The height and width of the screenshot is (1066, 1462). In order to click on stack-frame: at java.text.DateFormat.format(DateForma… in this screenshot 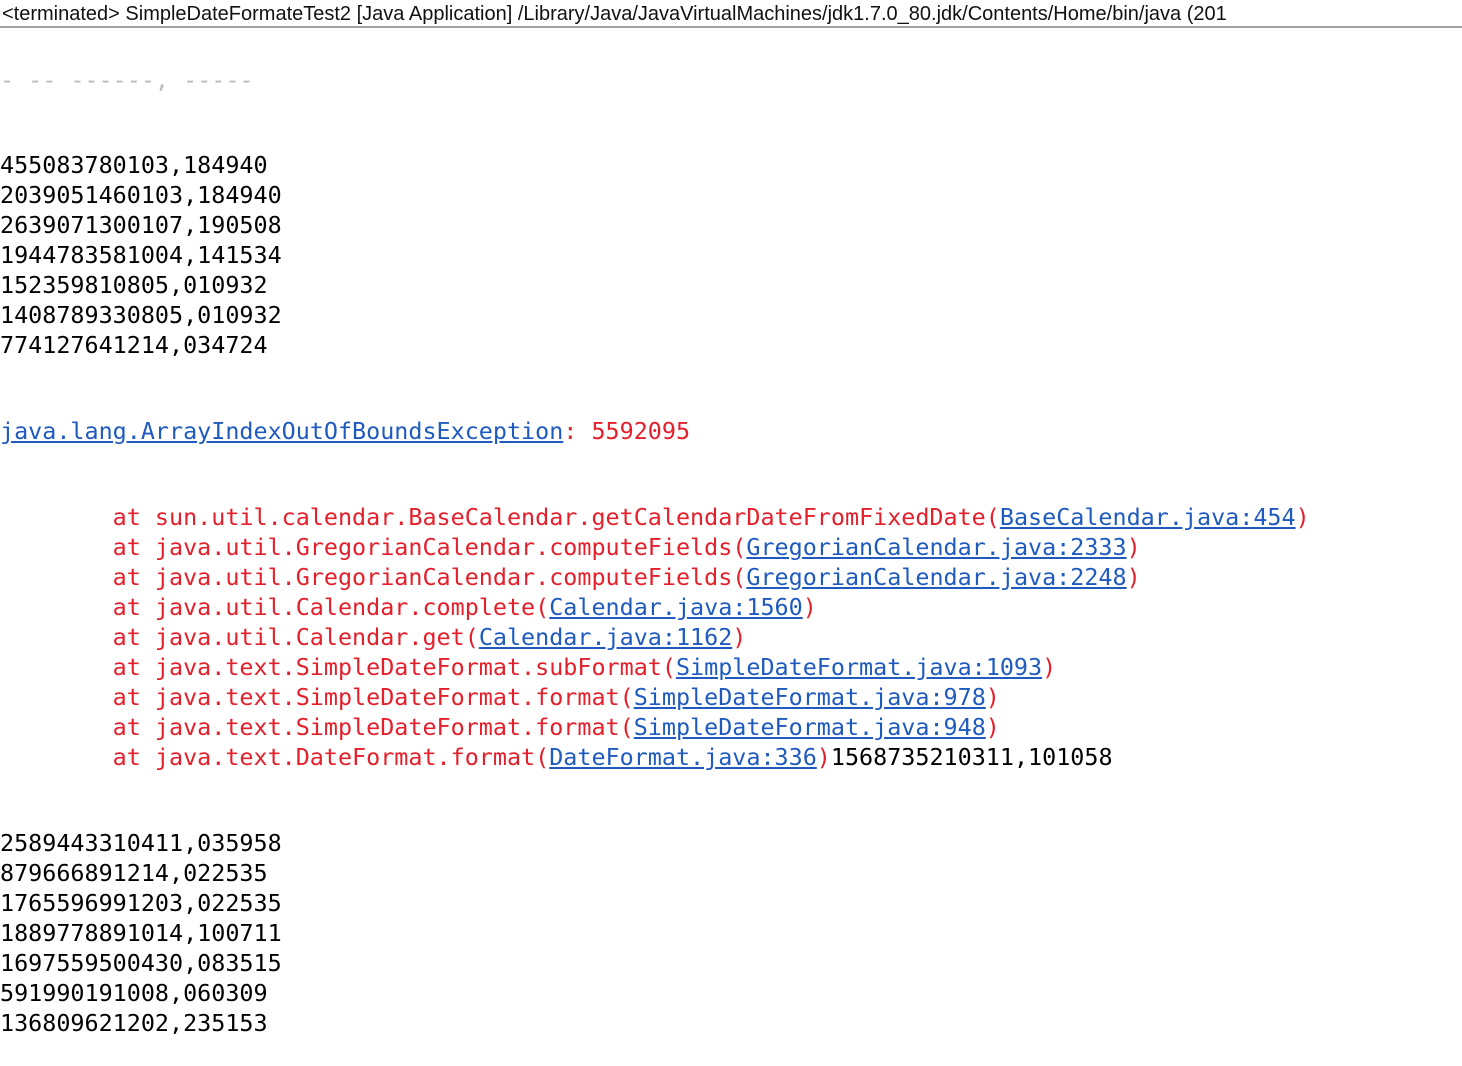, I will do `click(731, 757)`.